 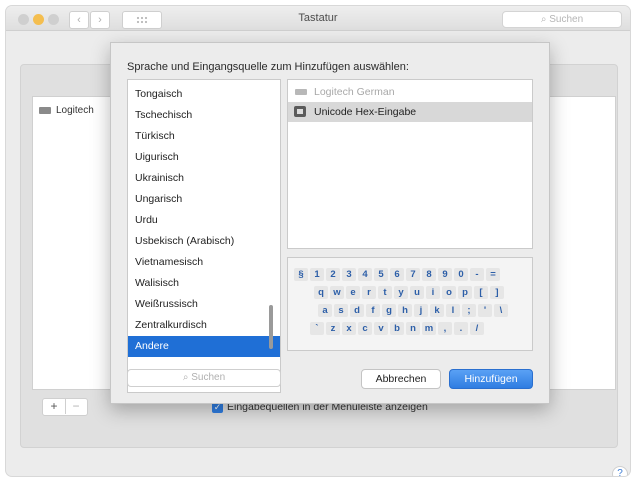 I want to click on input-source-item: Logitech, so click(x=66, y=110).